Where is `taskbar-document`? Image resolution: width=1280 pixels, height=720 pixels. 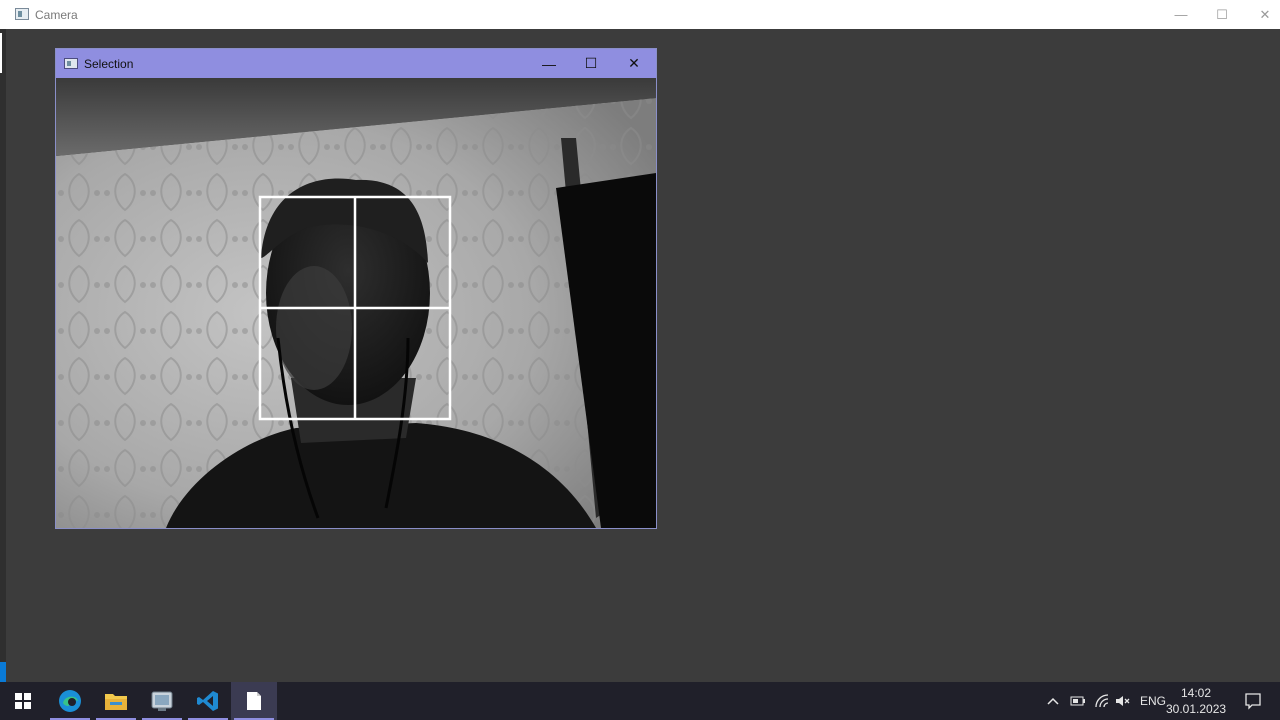
taskbar-document is located at coordinates (254, 701).